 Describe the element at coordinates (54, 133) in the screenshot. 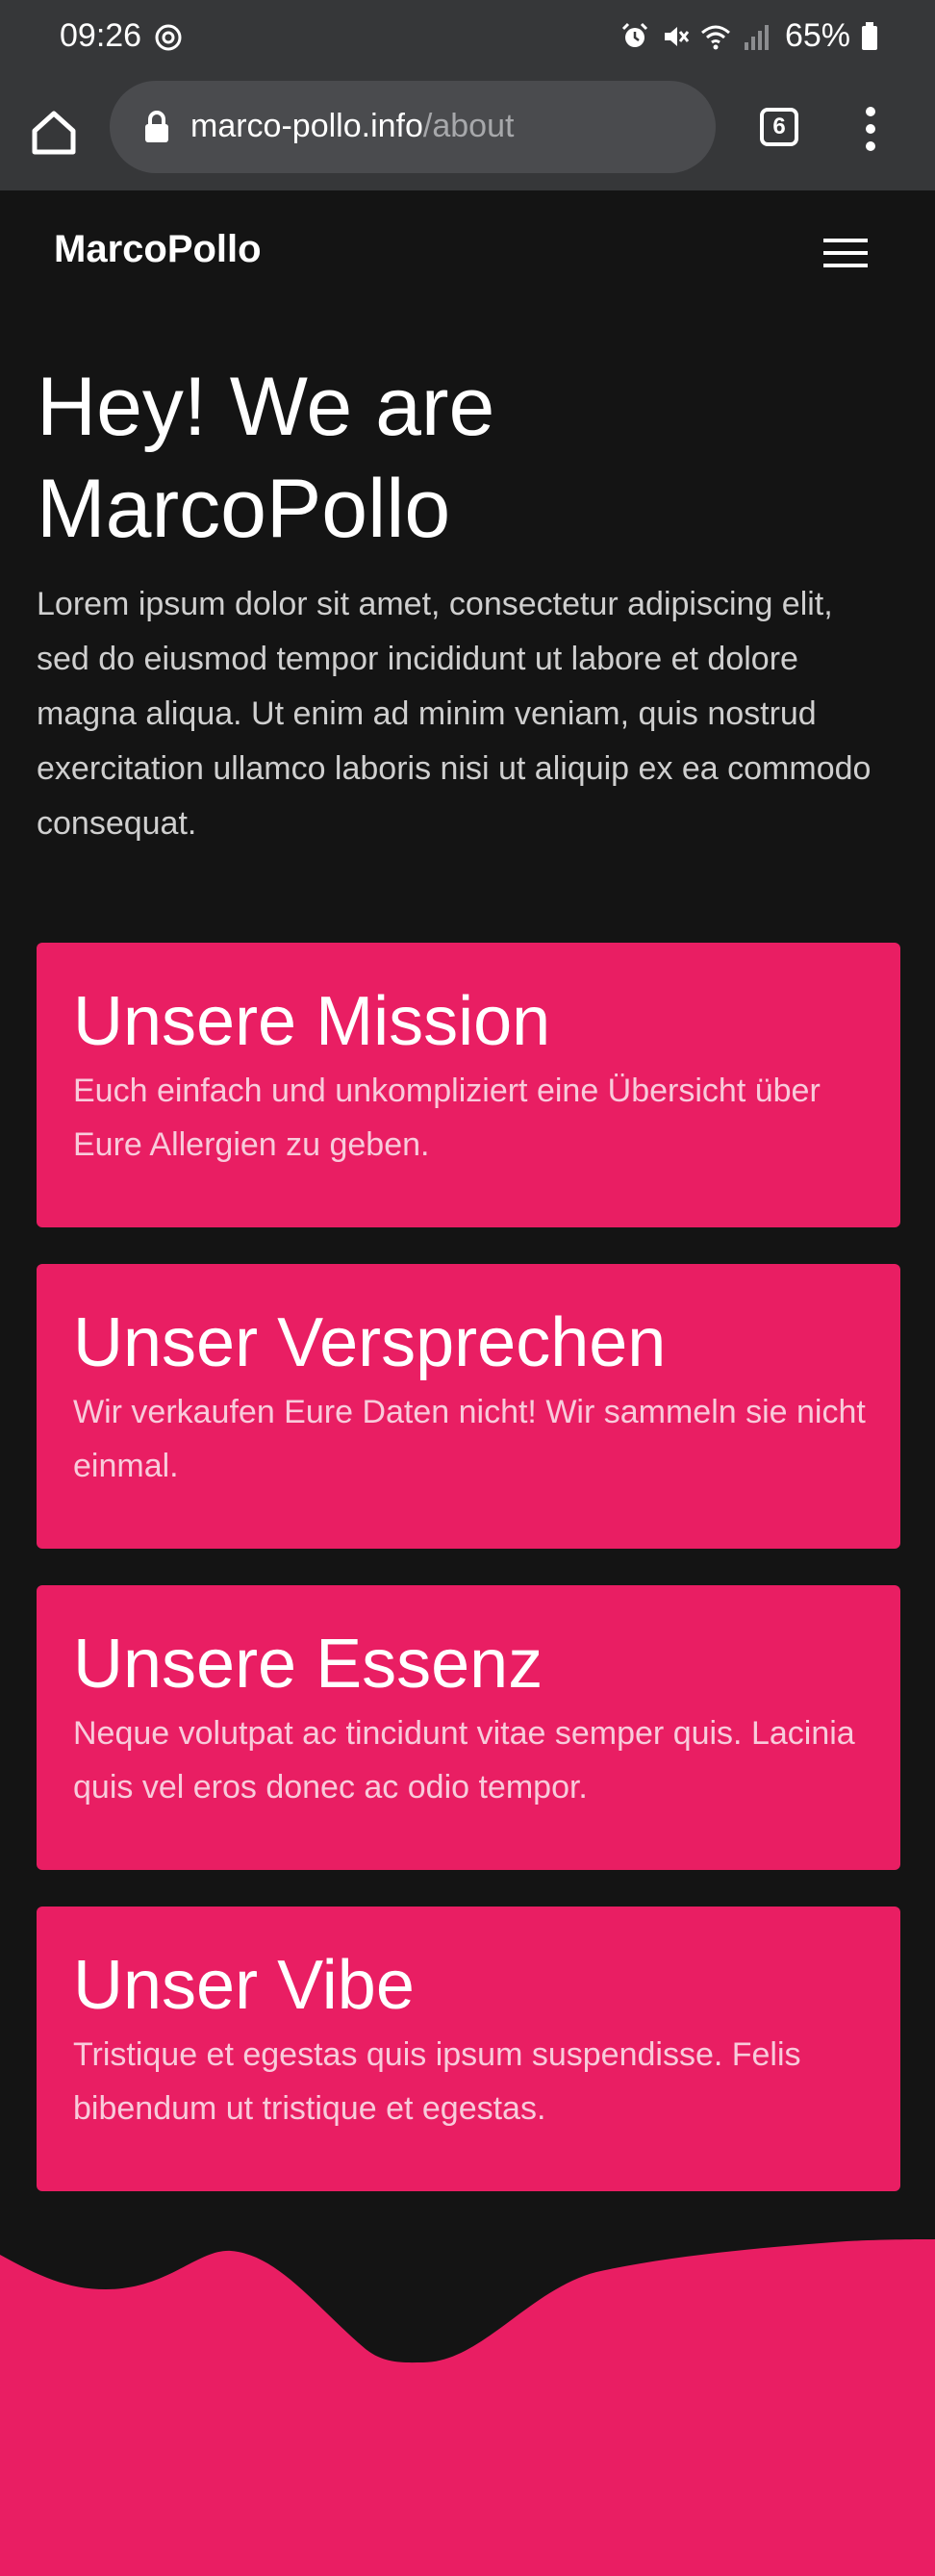

I see `home-icon` at that location.